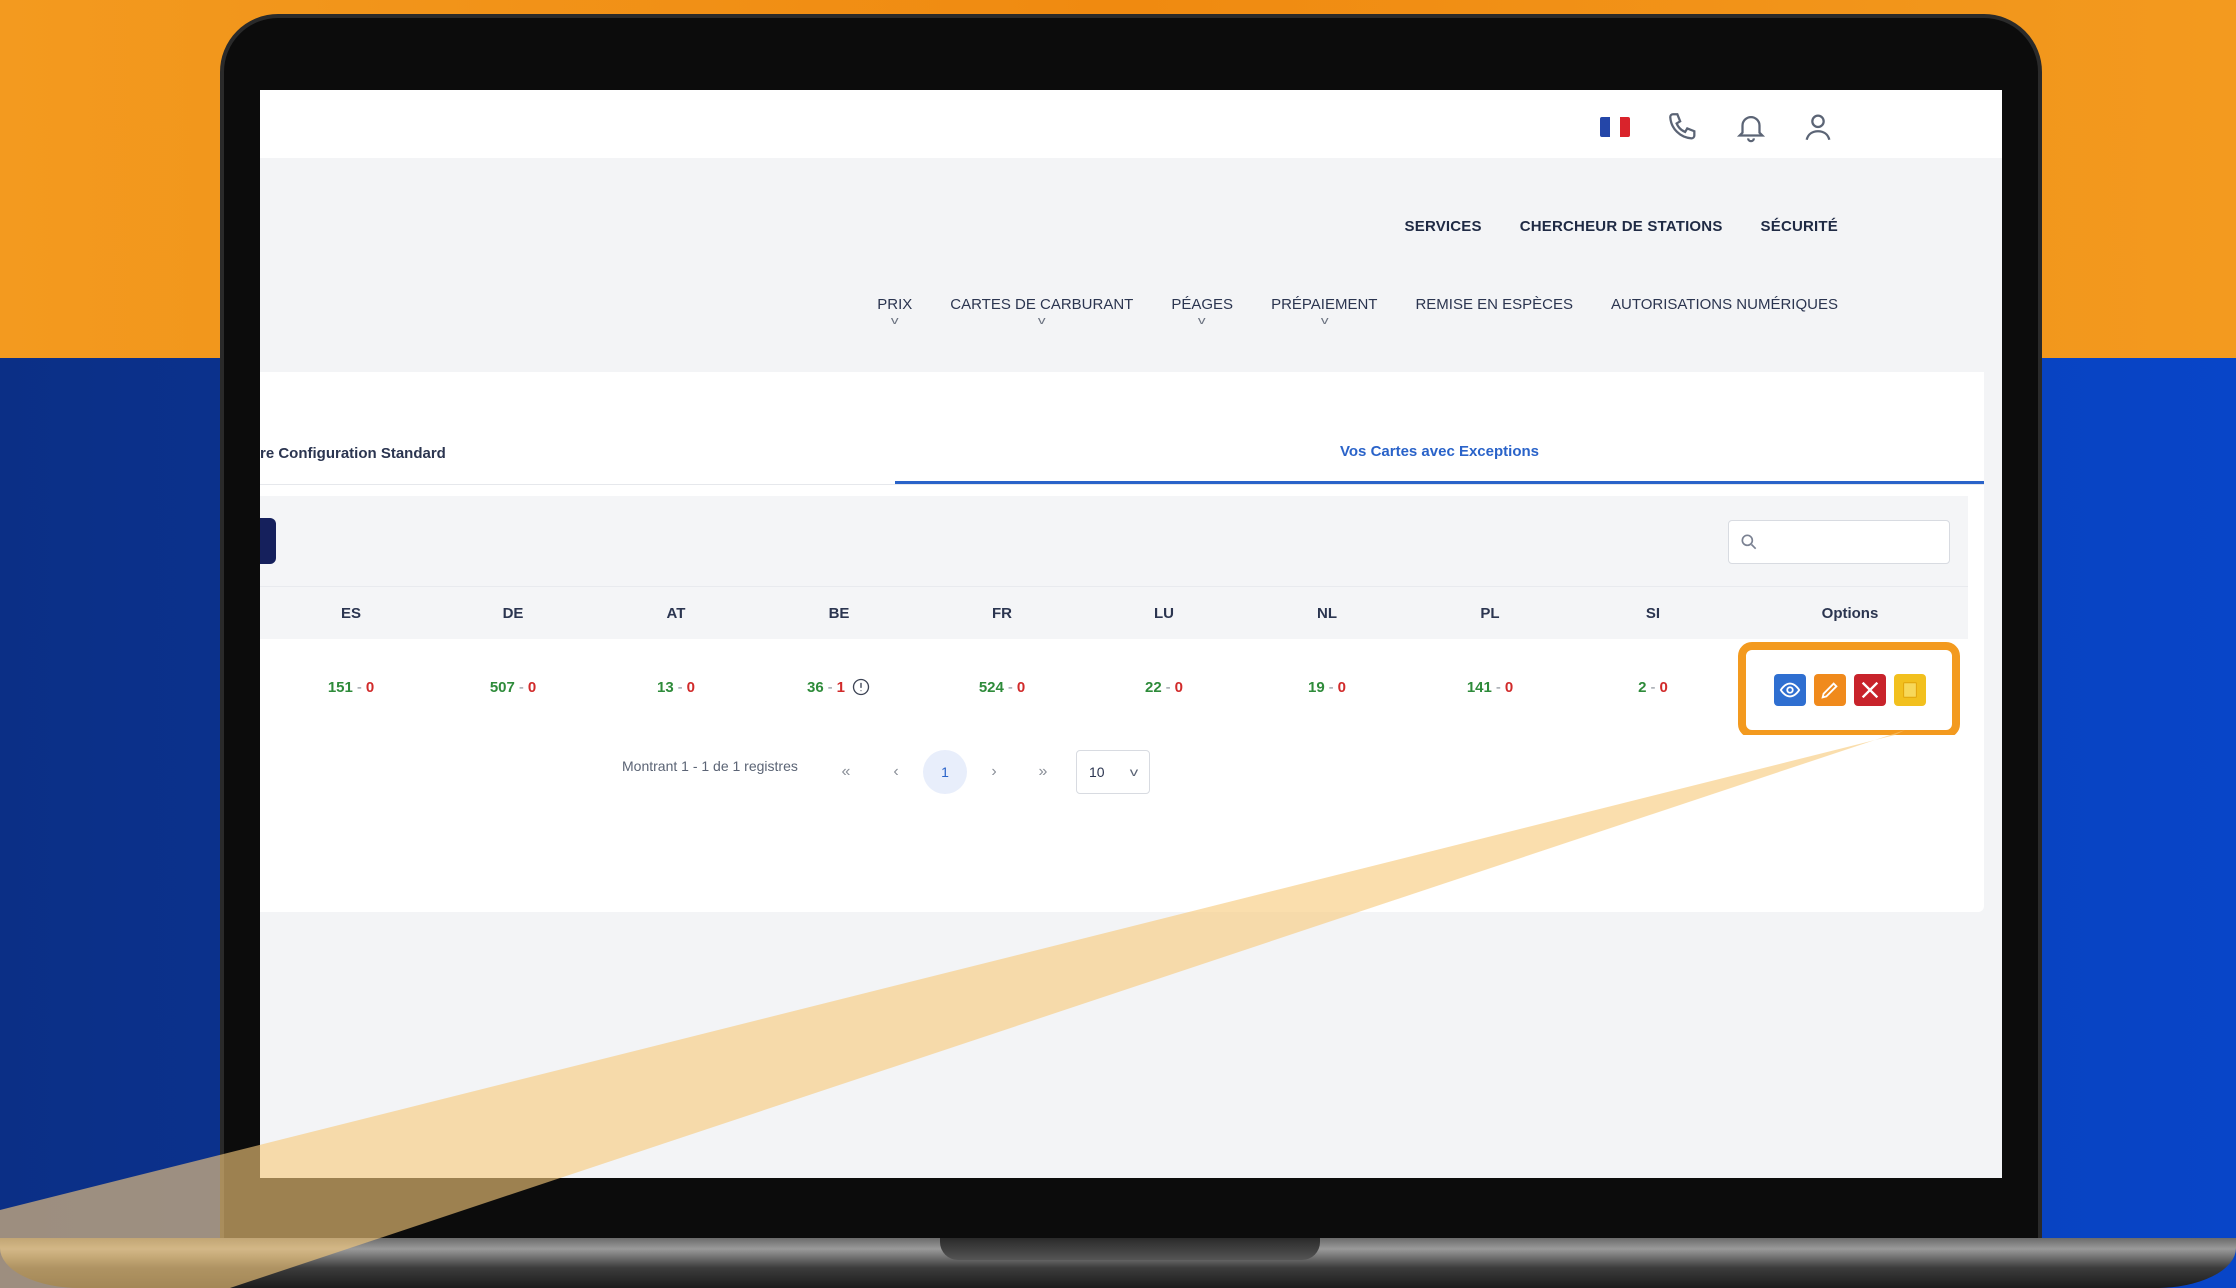 The image size is (2236, 1288). I want to click on last-page-button: », so click(1043, 772).